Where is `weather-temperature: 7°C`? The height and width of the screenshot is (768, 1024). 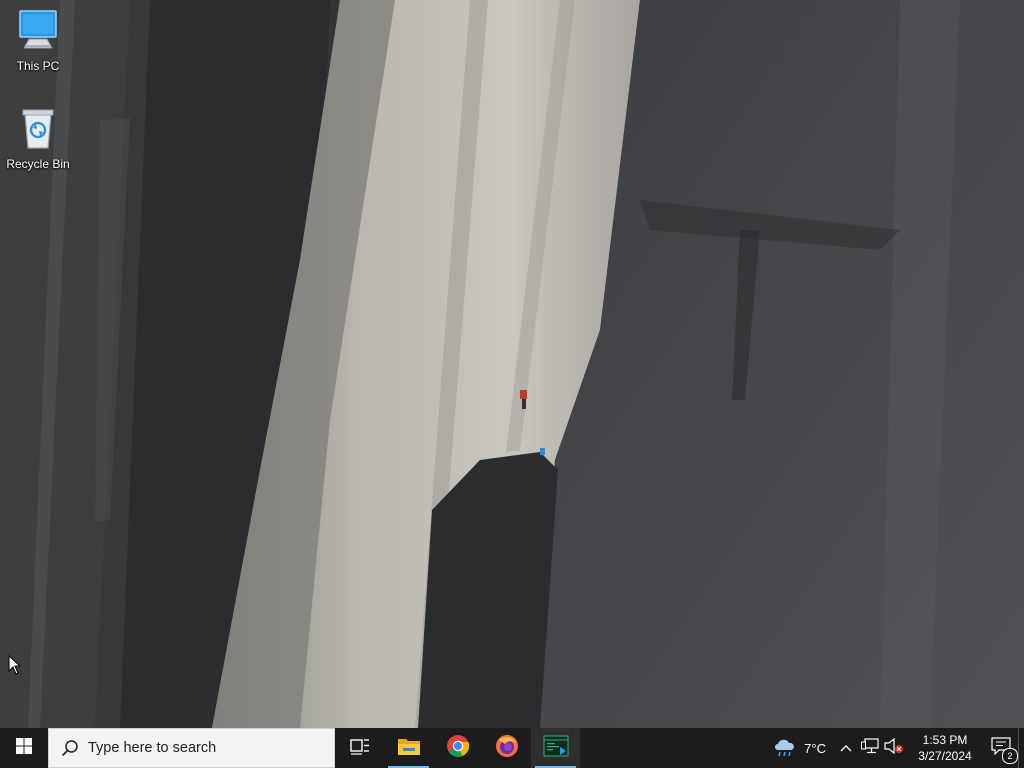
weather-temperature: 7°C is located at coordinates (815, 748).